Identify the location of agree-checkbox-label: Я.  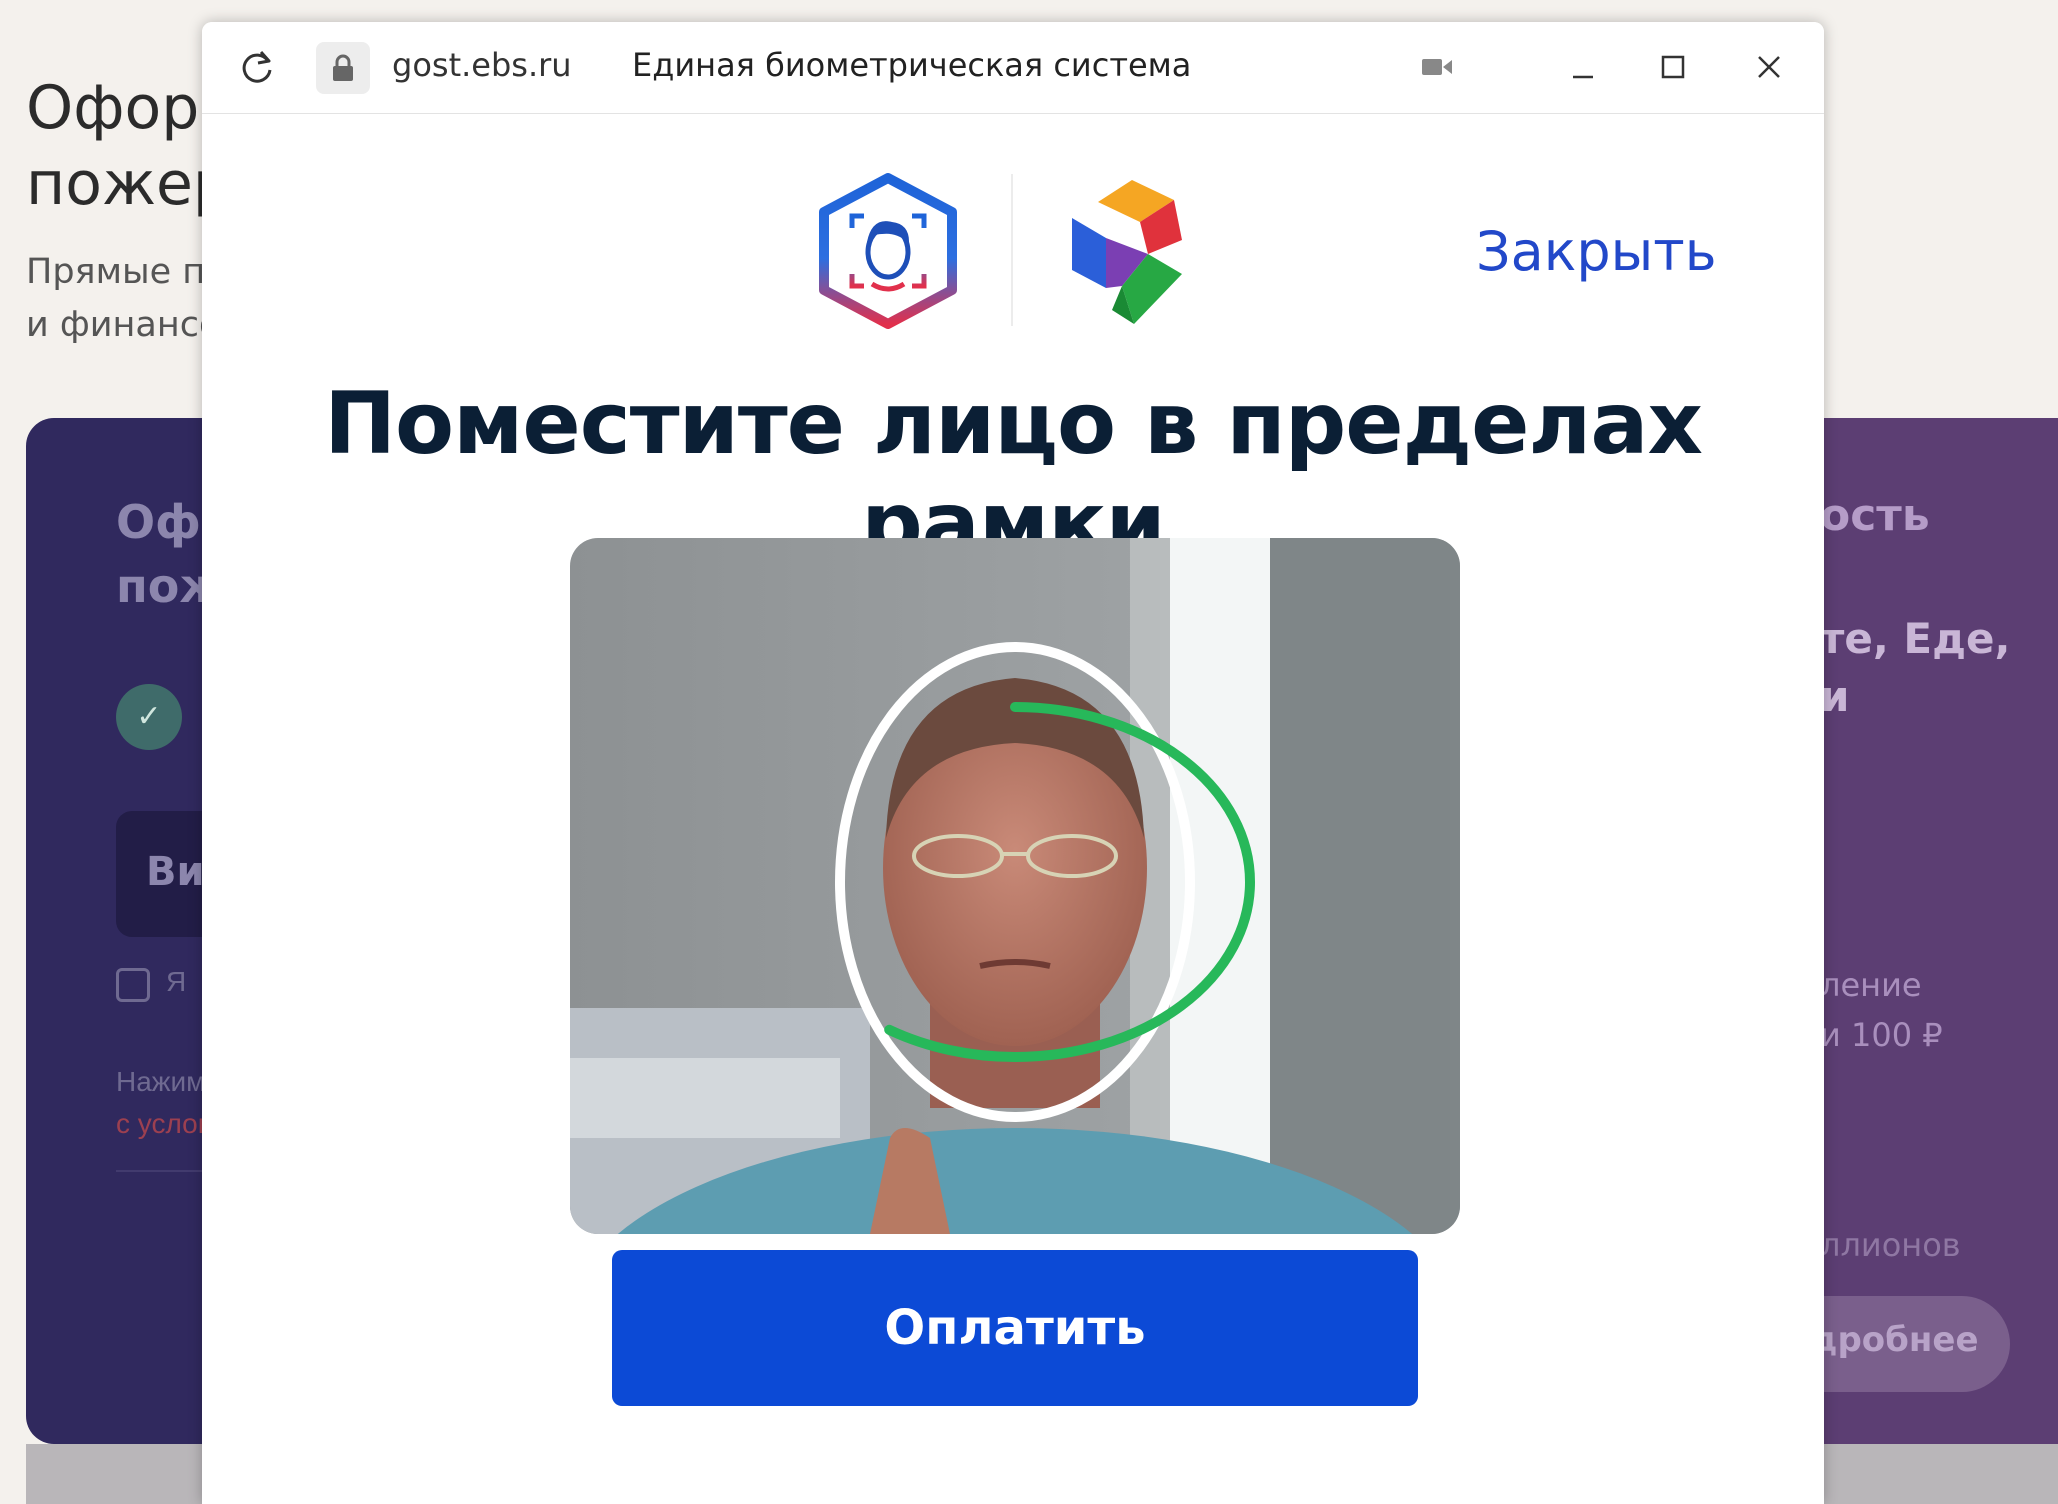
(176, 981).